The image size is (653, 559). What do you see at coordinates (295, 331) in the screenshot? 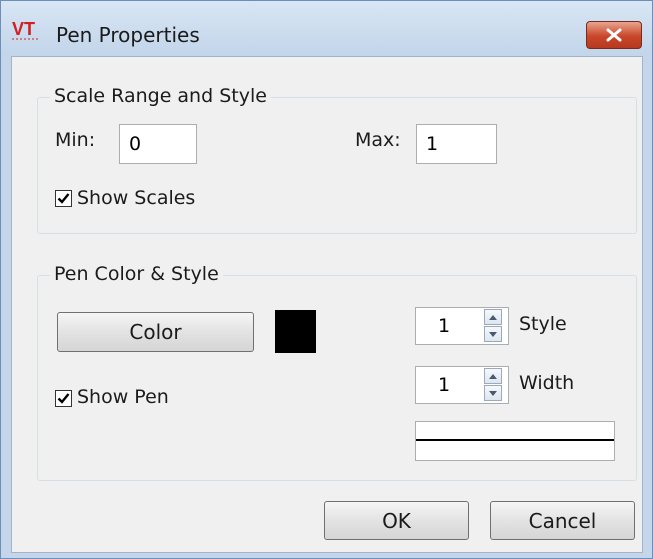
I see `color-swatch` at bounding box center [295, 331].